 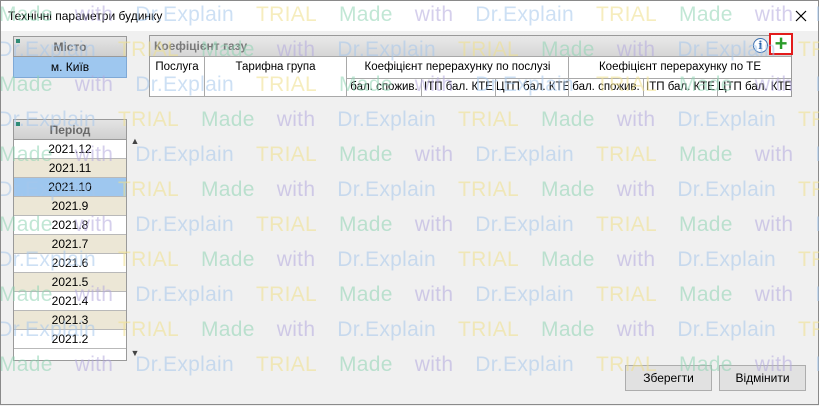 What do you see at coordinates (70, 225) in the screenshot?
I see `period-item: 2021.8` at bounding box center [70, 225].